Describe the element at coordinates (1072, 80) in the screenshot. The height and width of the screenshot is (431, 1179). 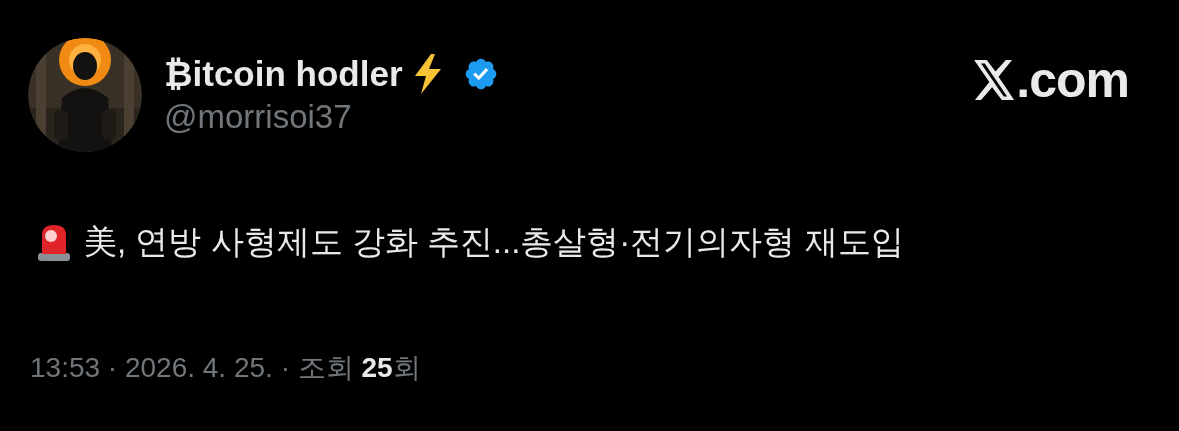
I see `site-domain: .com` at that location.